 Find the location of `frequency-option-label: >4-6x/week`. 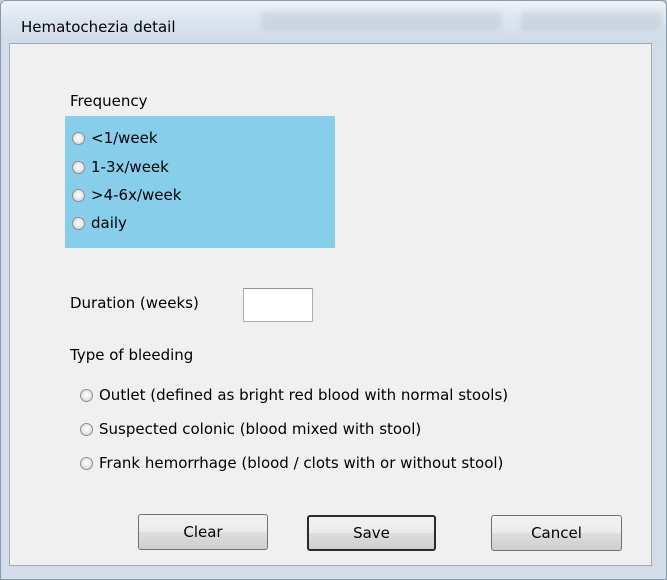

frequency-option-label: >4-6x/week is located at coordinates (136, 195).